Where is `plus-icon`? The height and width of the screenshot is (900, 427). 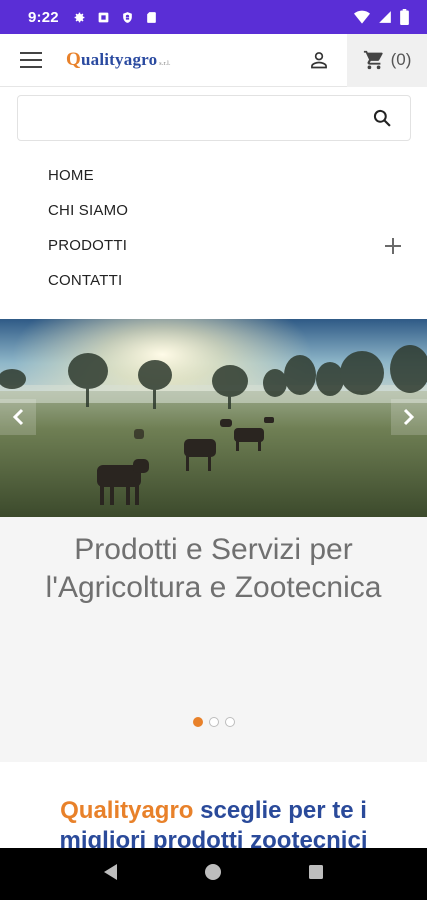 plus-icon is located at coordinates (393, 245).